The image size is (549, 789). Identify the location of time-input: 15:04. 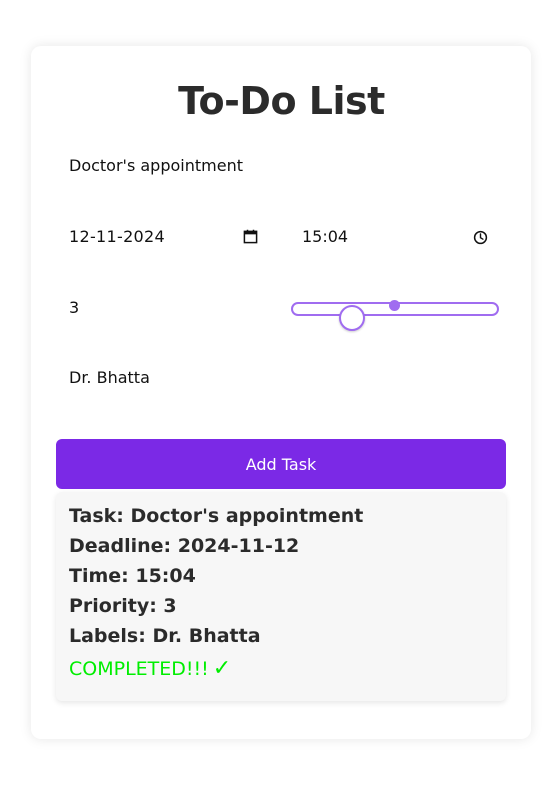
(325, 237).